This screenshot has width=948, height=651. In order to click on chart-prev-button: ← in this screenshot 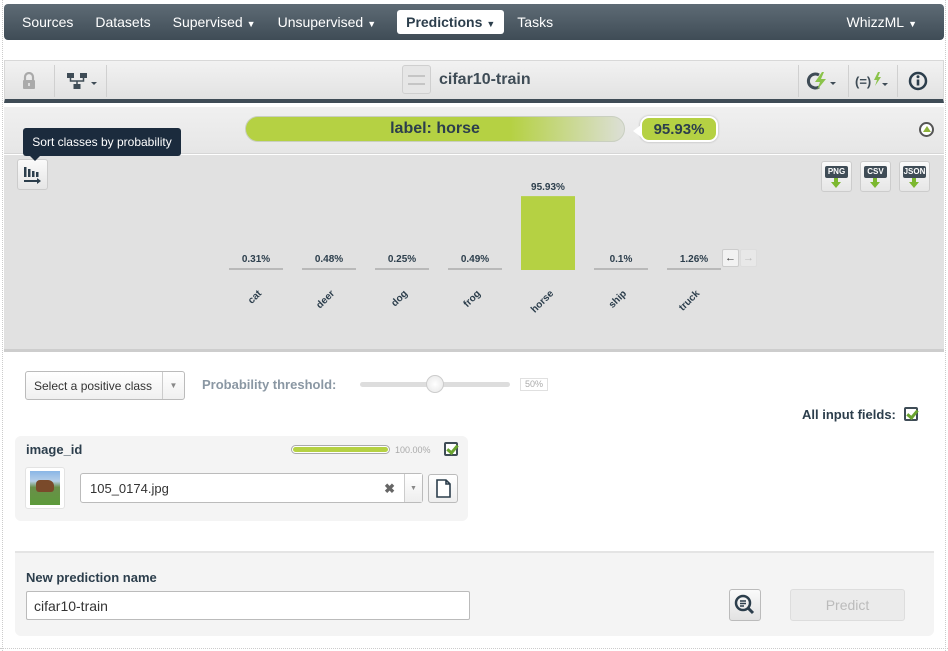, I will do `click(730, 258)`.